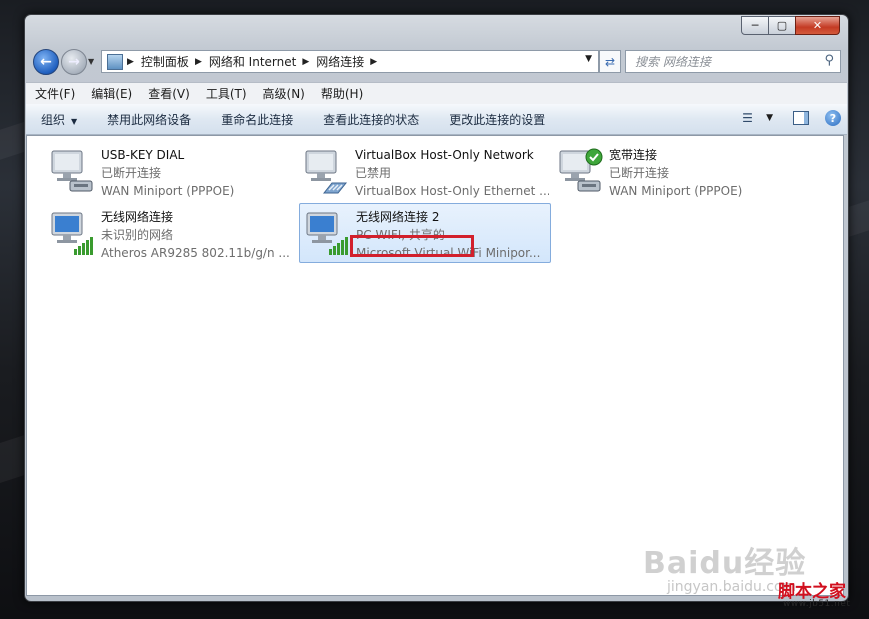 The width and height of the screenshot is (869, 619). I want to click on preview-pane-icon, so click(801, 118).